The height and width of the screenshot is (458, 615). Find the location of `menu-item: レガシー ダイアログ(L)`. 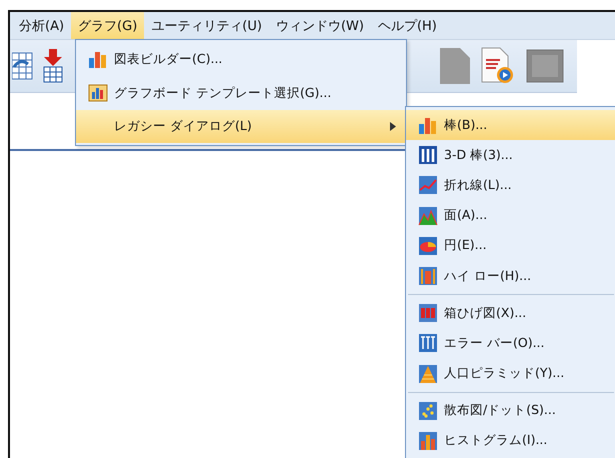

menu-item: レガシー ダイアログ(L) is located at coordinates (241, 126).